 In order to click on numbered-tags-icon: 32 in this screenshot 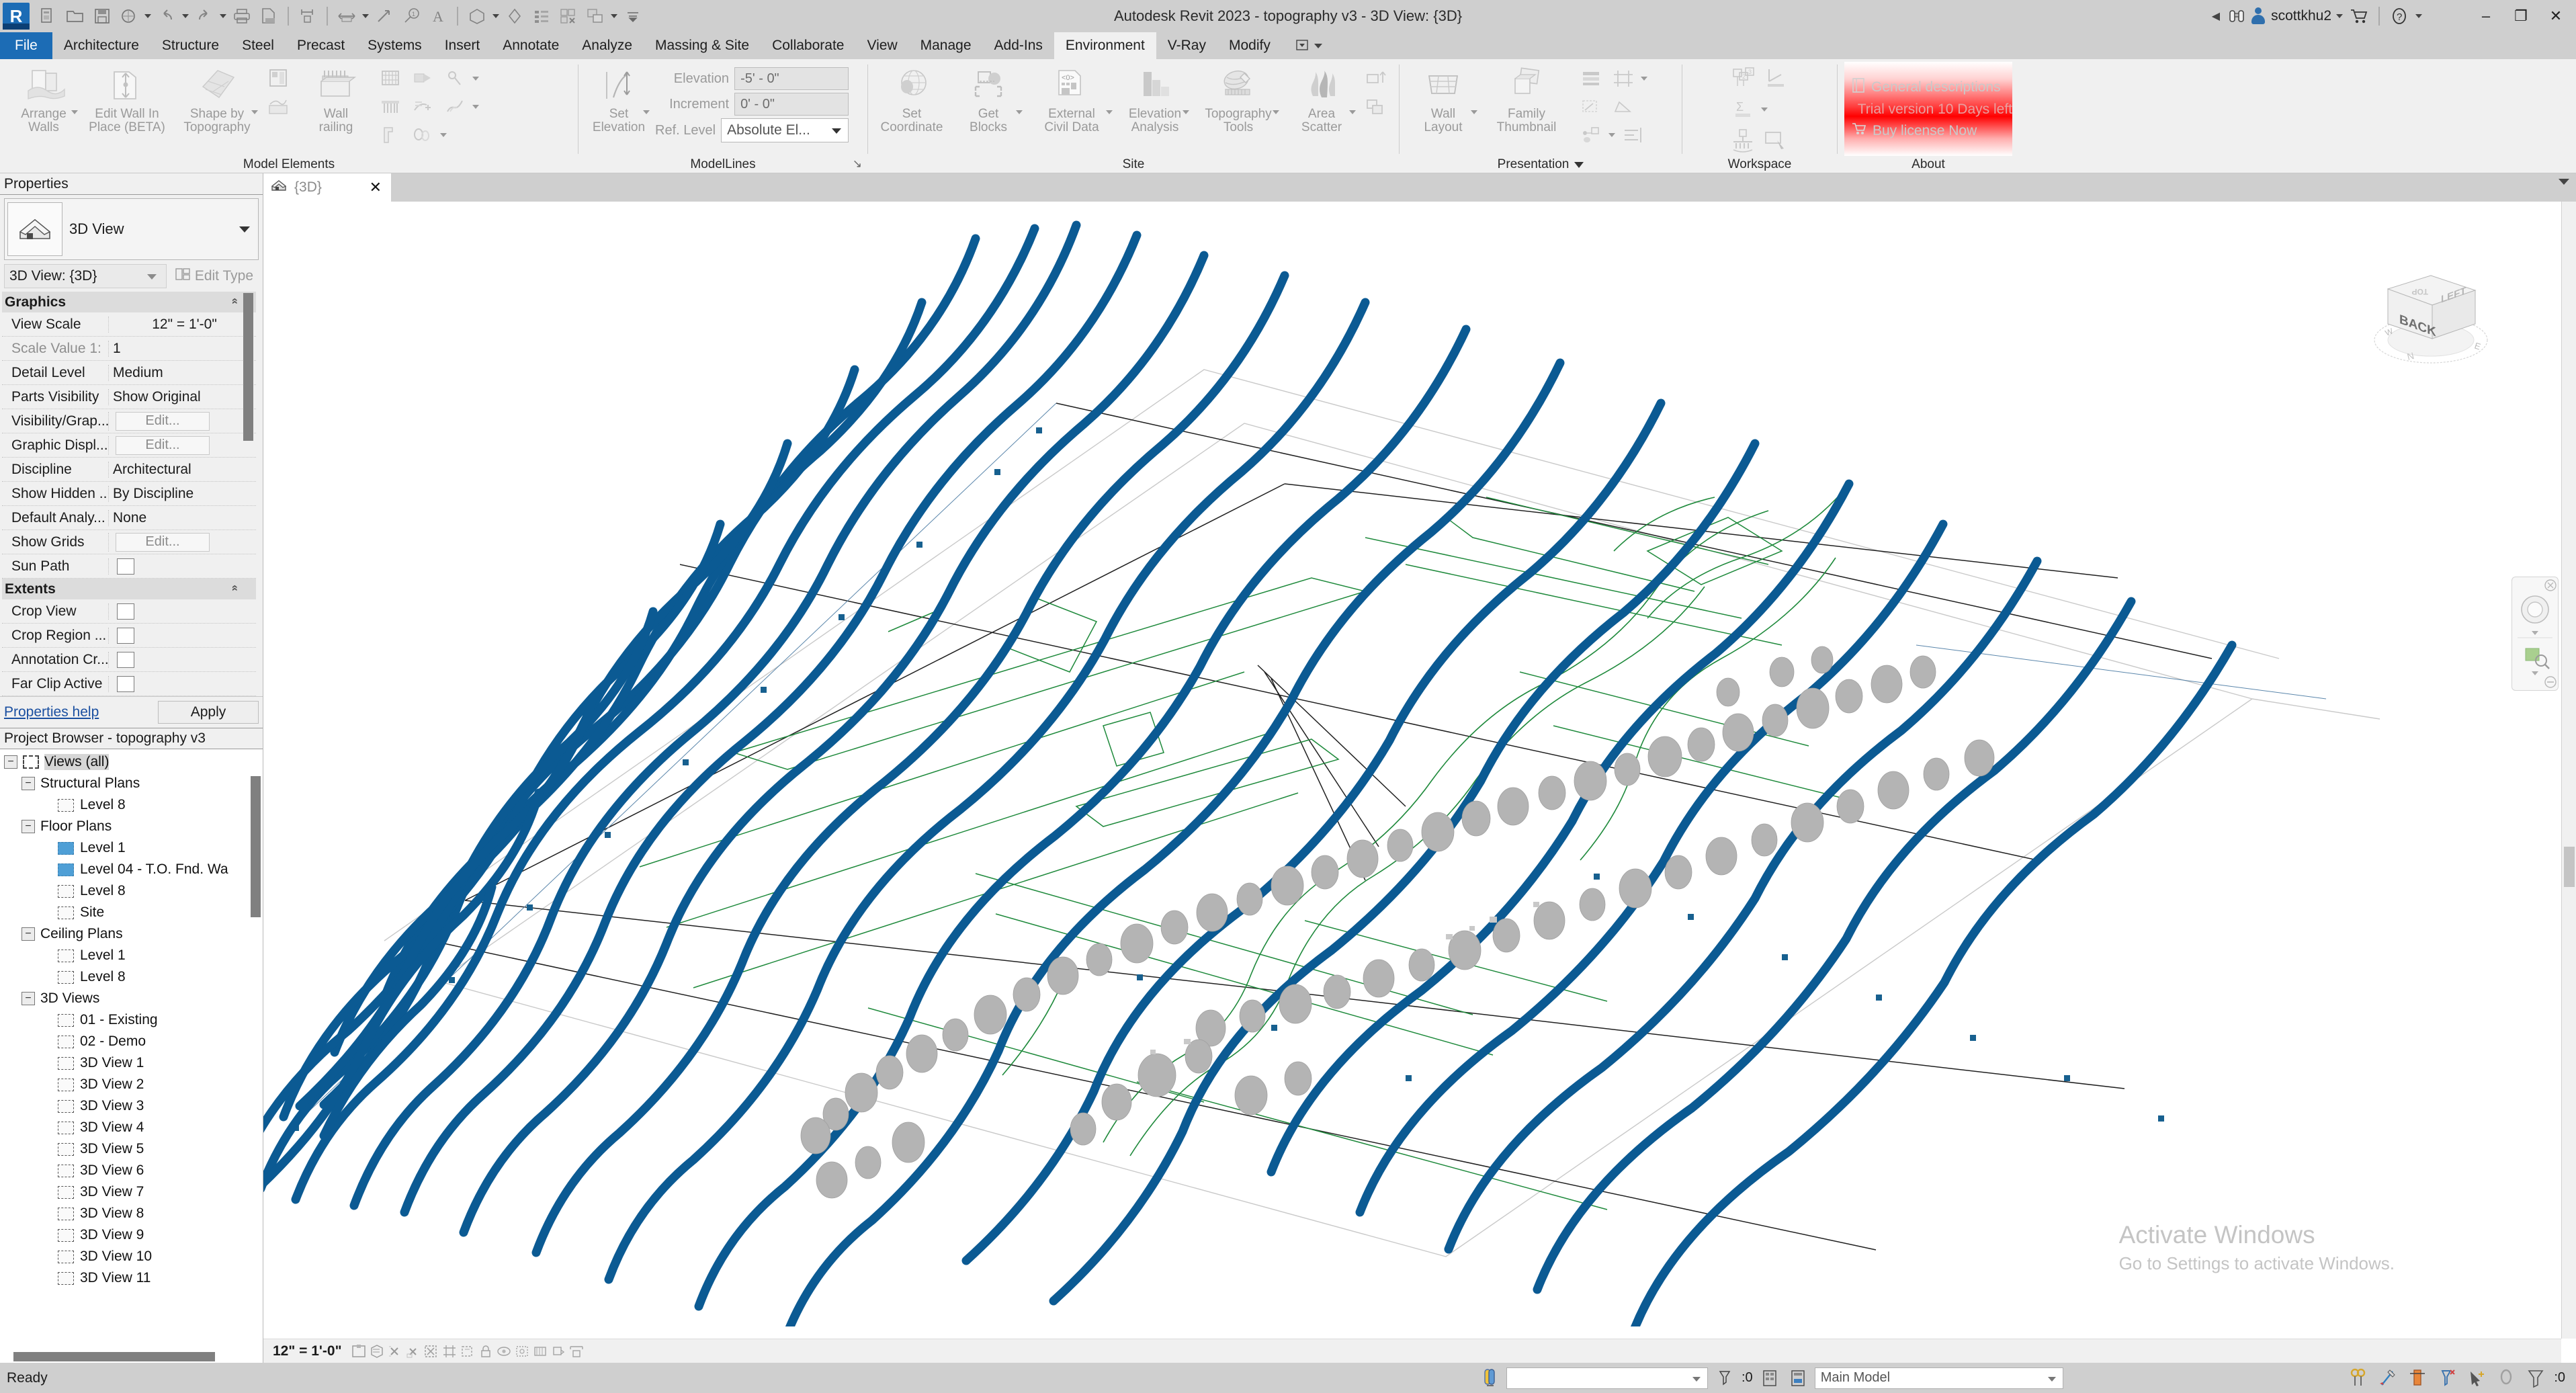, I will do `click(1743, 78)`.